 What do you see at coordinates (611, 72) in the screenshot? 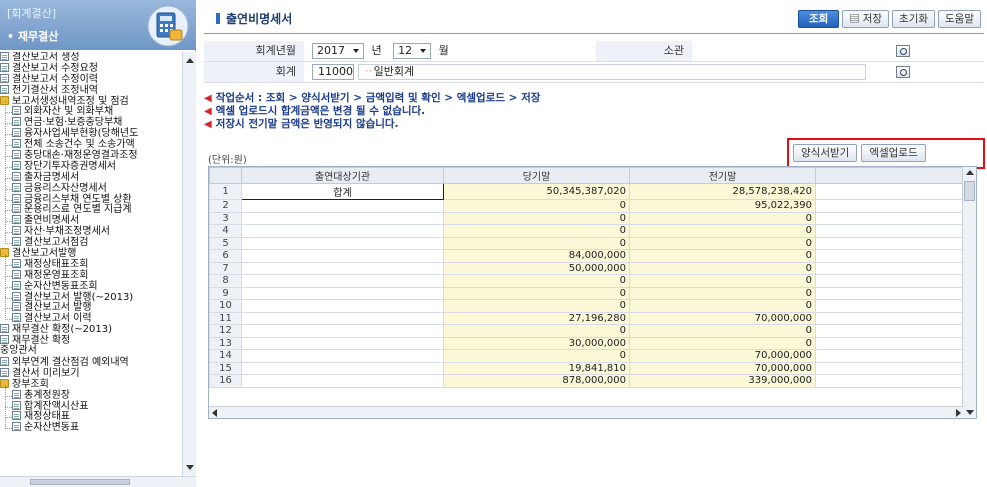
I see `account-name-input: ᆢ일반회계` at bounding box center [611, 72].